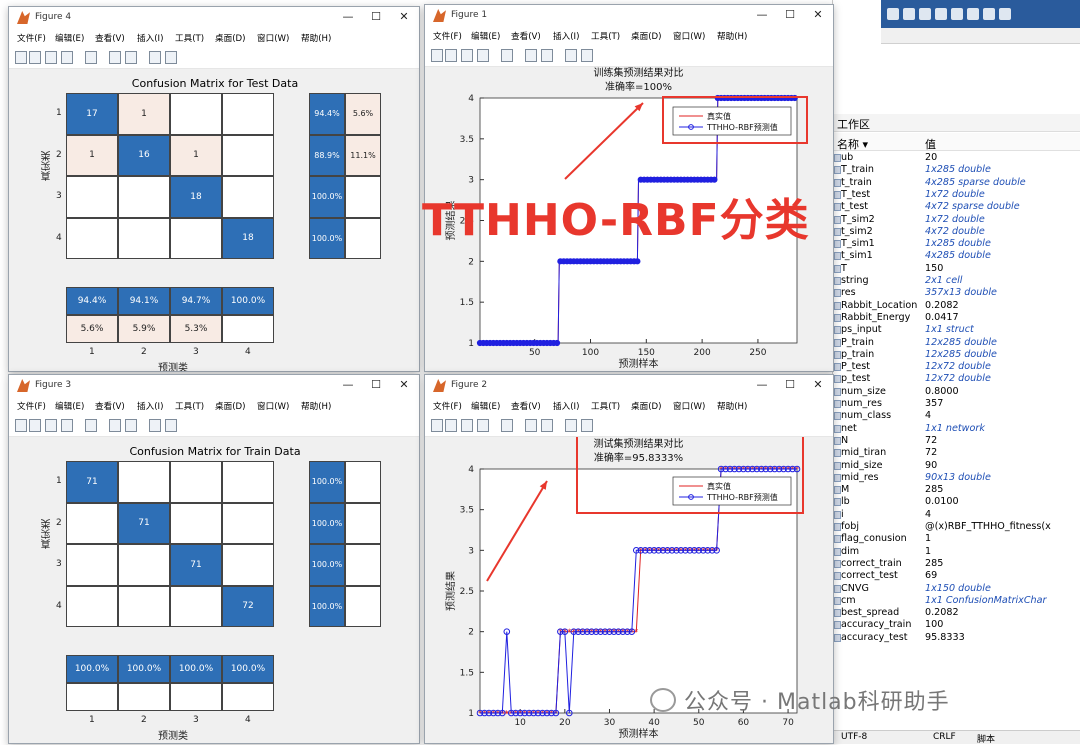  Describe the element at coordinates (956, 158) in the screenshot. I see `workspace-row: ub 20` at that location.